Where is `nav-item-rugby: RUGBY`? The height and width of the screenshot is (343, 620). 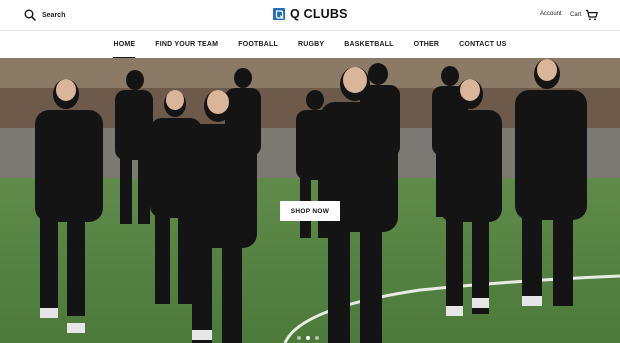
nav-item-rugby: RUGBY is located at coordinates (311, 44).